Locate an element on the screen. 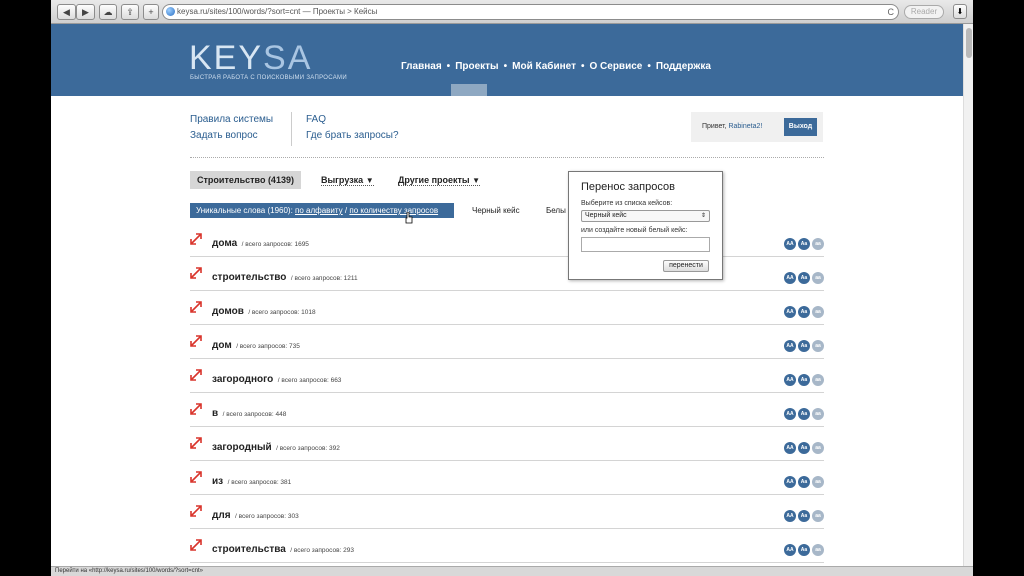 The height and width of the screenshot is (576, 1024). sort-alphabet-link: по алфавиту is located at coordinates (319, 210).